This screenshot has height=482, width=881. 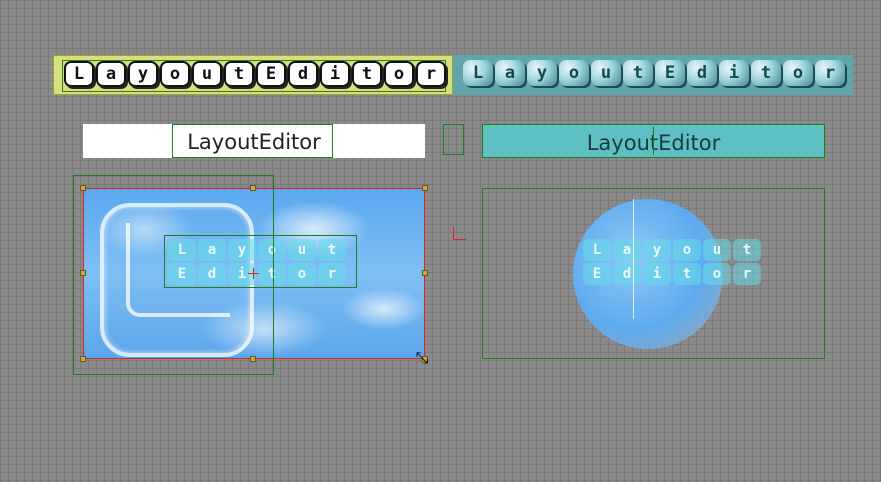 I want to click on overlay-glyph: u, so click(x=717, y=250).